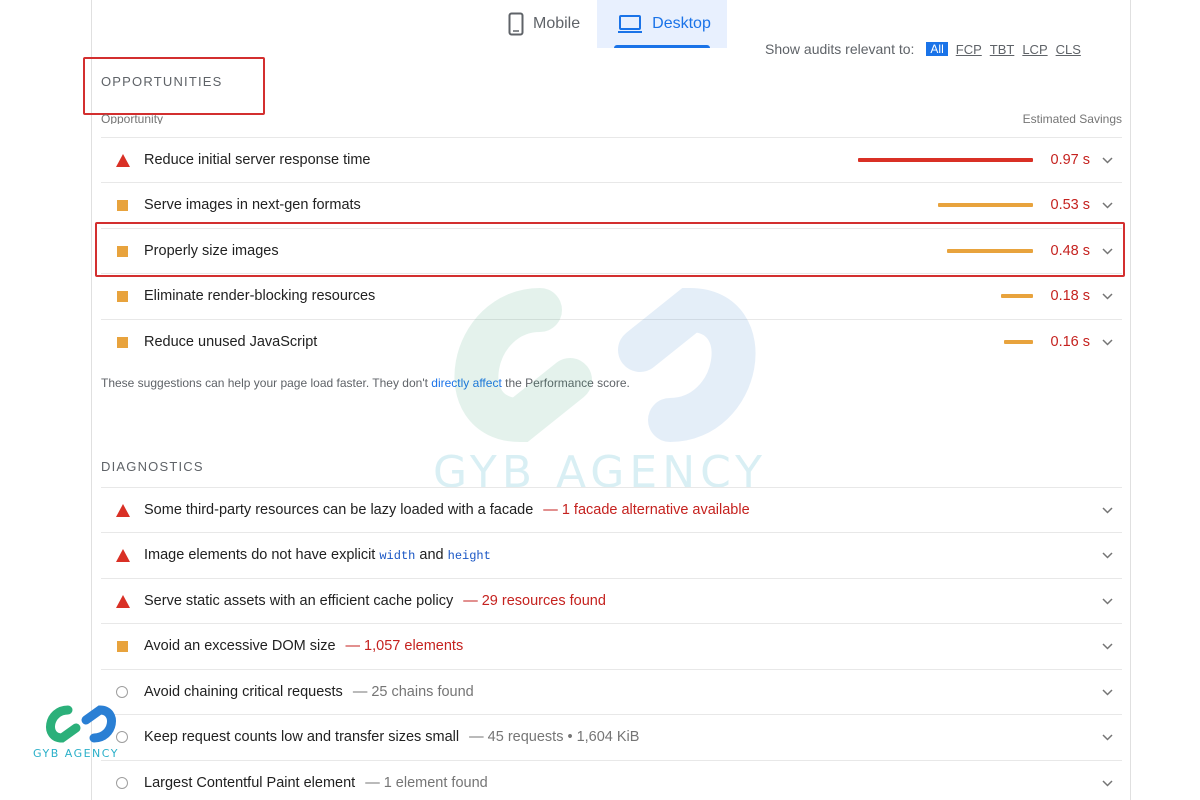  I want to click on opportunity-title: Properly size images, so click(211, 251).